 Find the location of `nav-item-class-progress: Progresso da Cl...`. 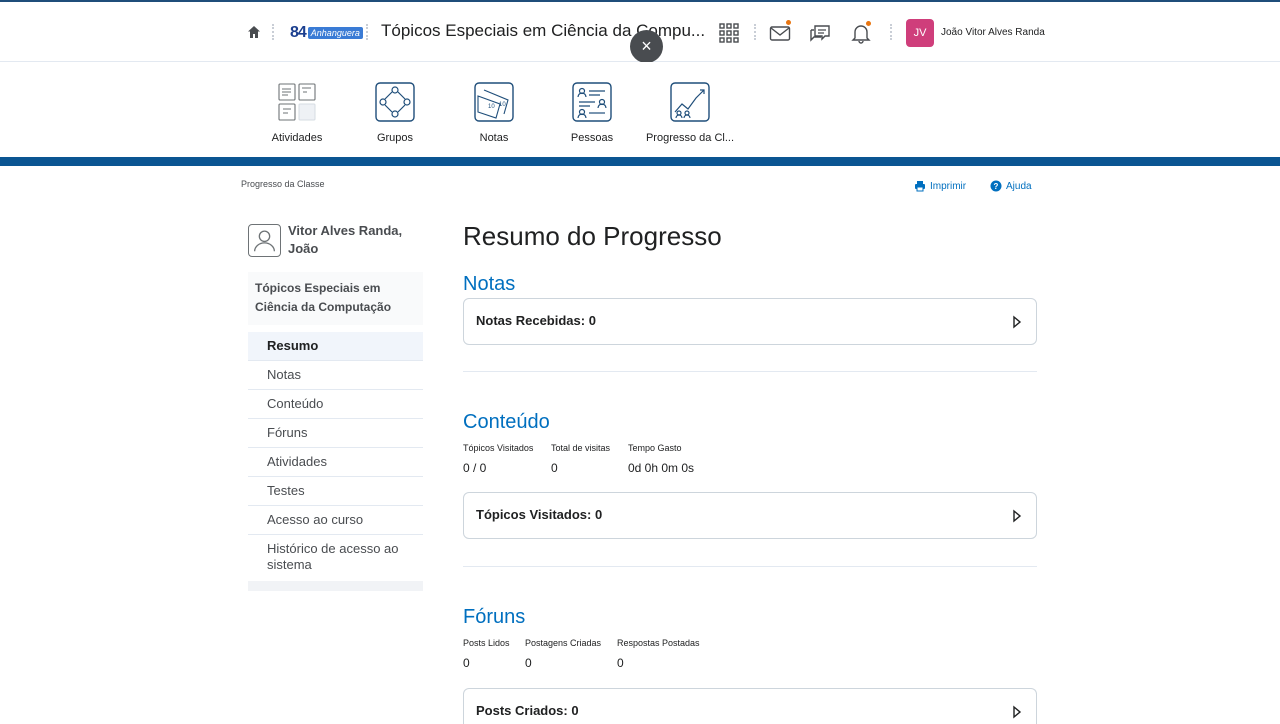

nav-item-class-progress: Progresso da Cl... is located at coordinates (690, 113).